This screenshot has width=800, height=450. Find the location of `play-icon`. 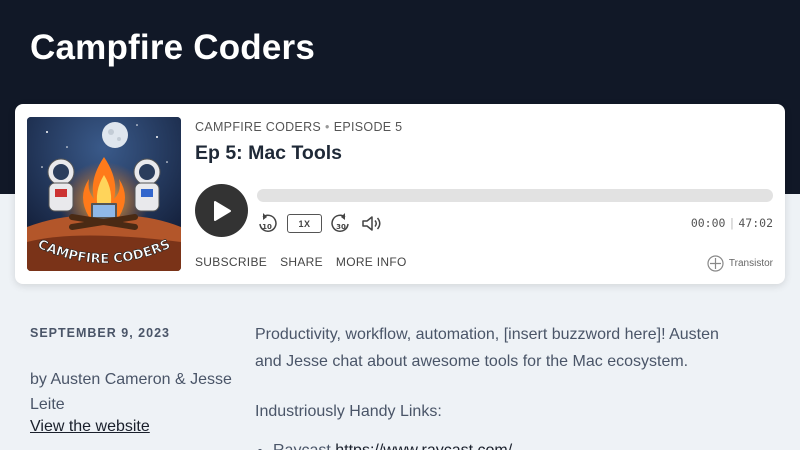

play-icon is located at coordinates (222, 210).